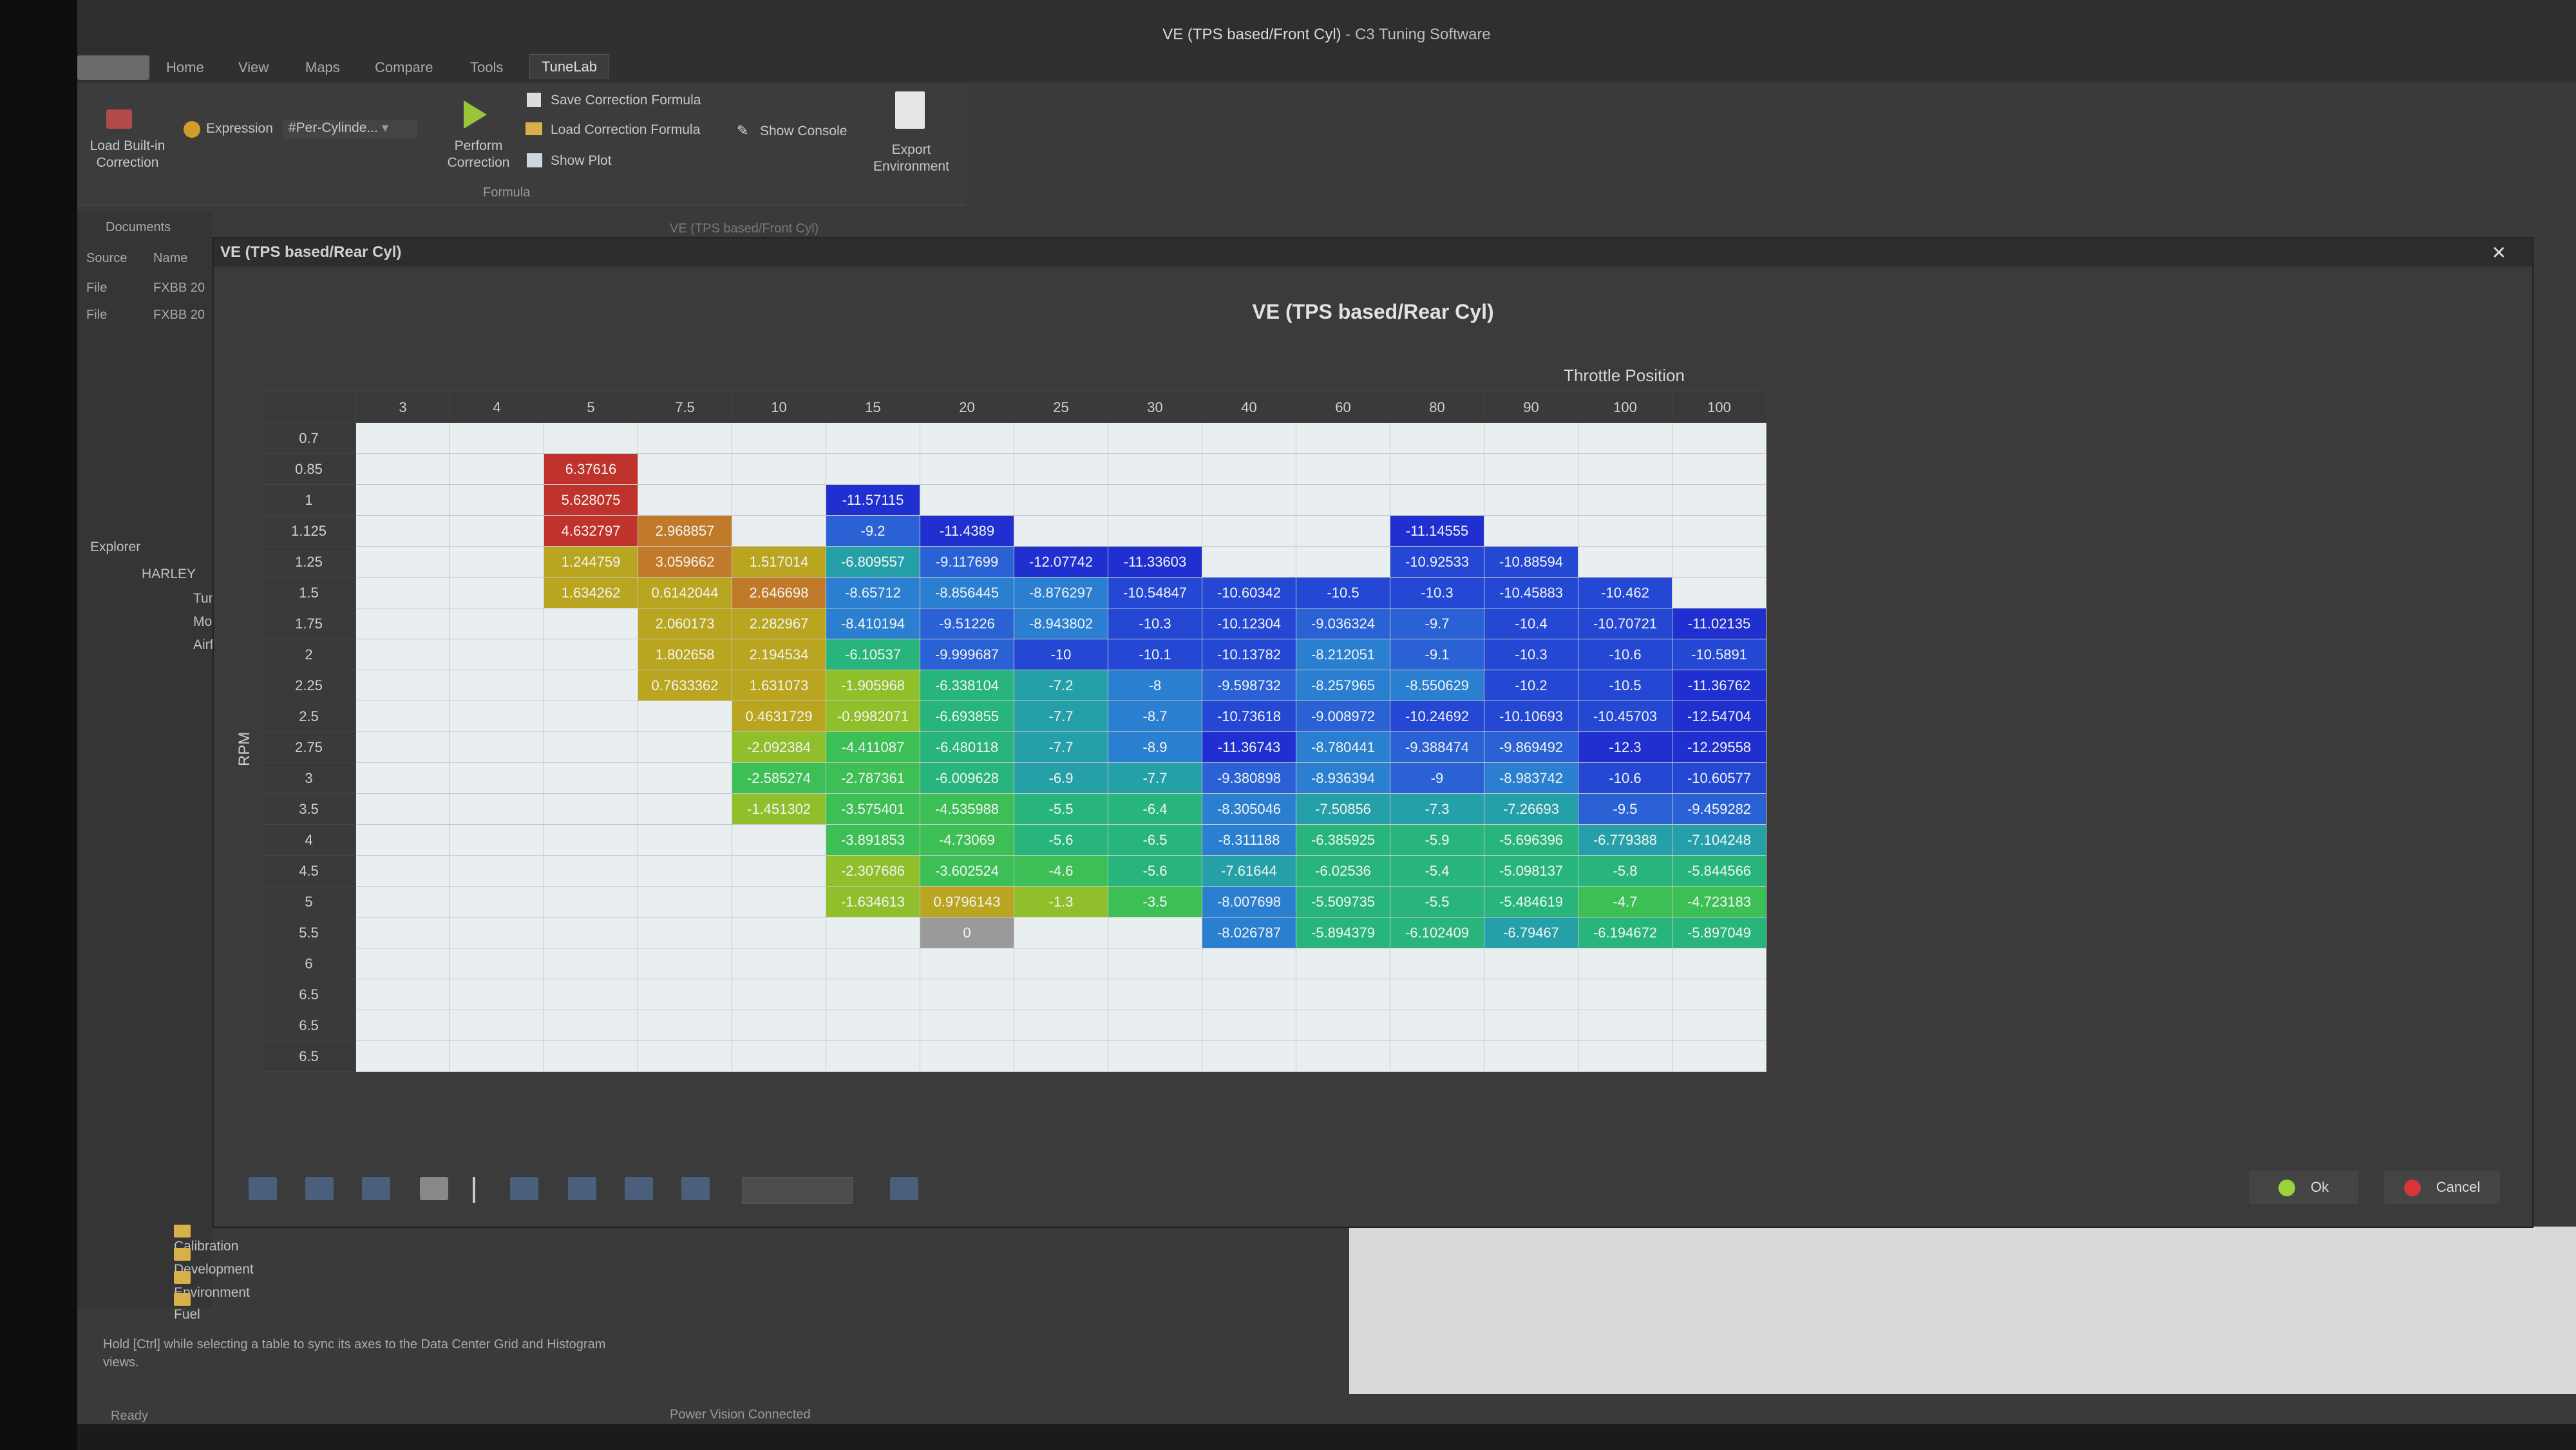  What do you see at coordinates (1437, 932) in the screenshot?
I see `grid-cell: -6.102409` at bounding box center [1437, 932].